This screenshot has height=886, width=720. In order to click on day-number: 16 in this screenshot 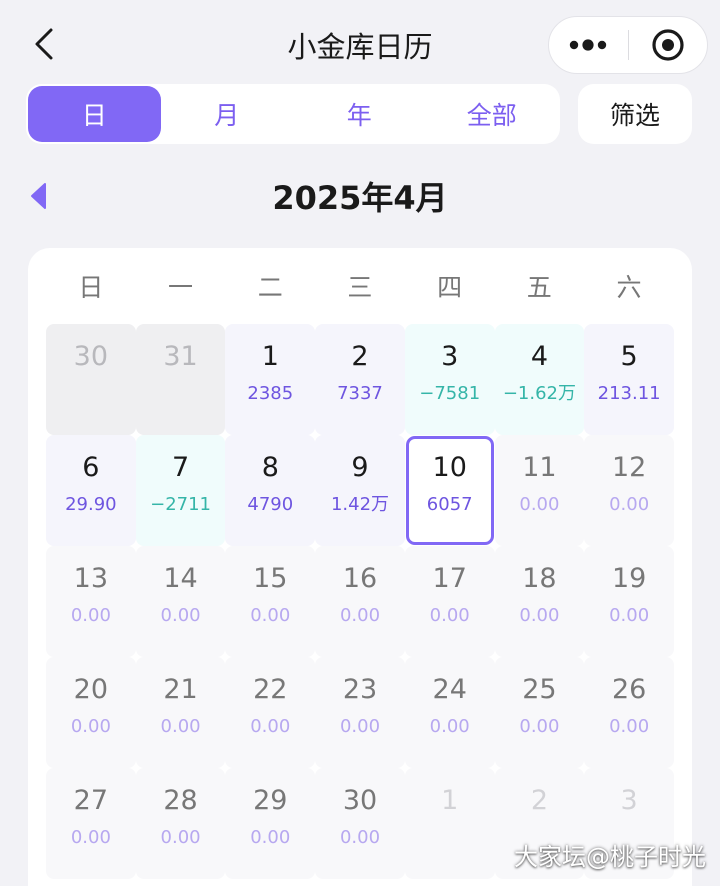, I will do `click(360, 578)`.